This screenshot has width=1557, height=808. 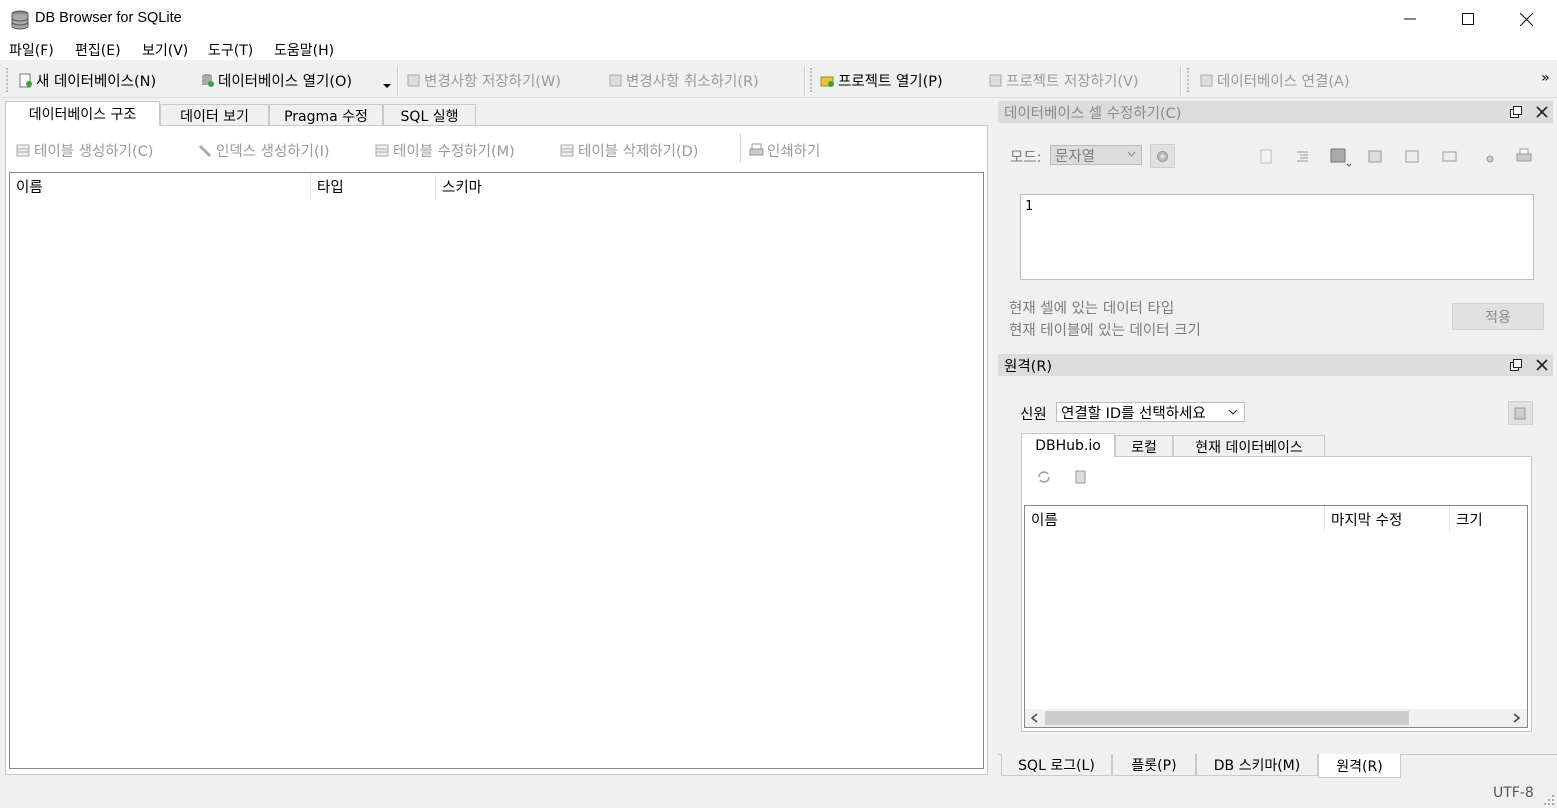 What do you see at coordinates (1276, 616) in the screenshot?
I see `remote-file-list: 이름 마지막 수정 크기` at bounding box center [1276, 616].